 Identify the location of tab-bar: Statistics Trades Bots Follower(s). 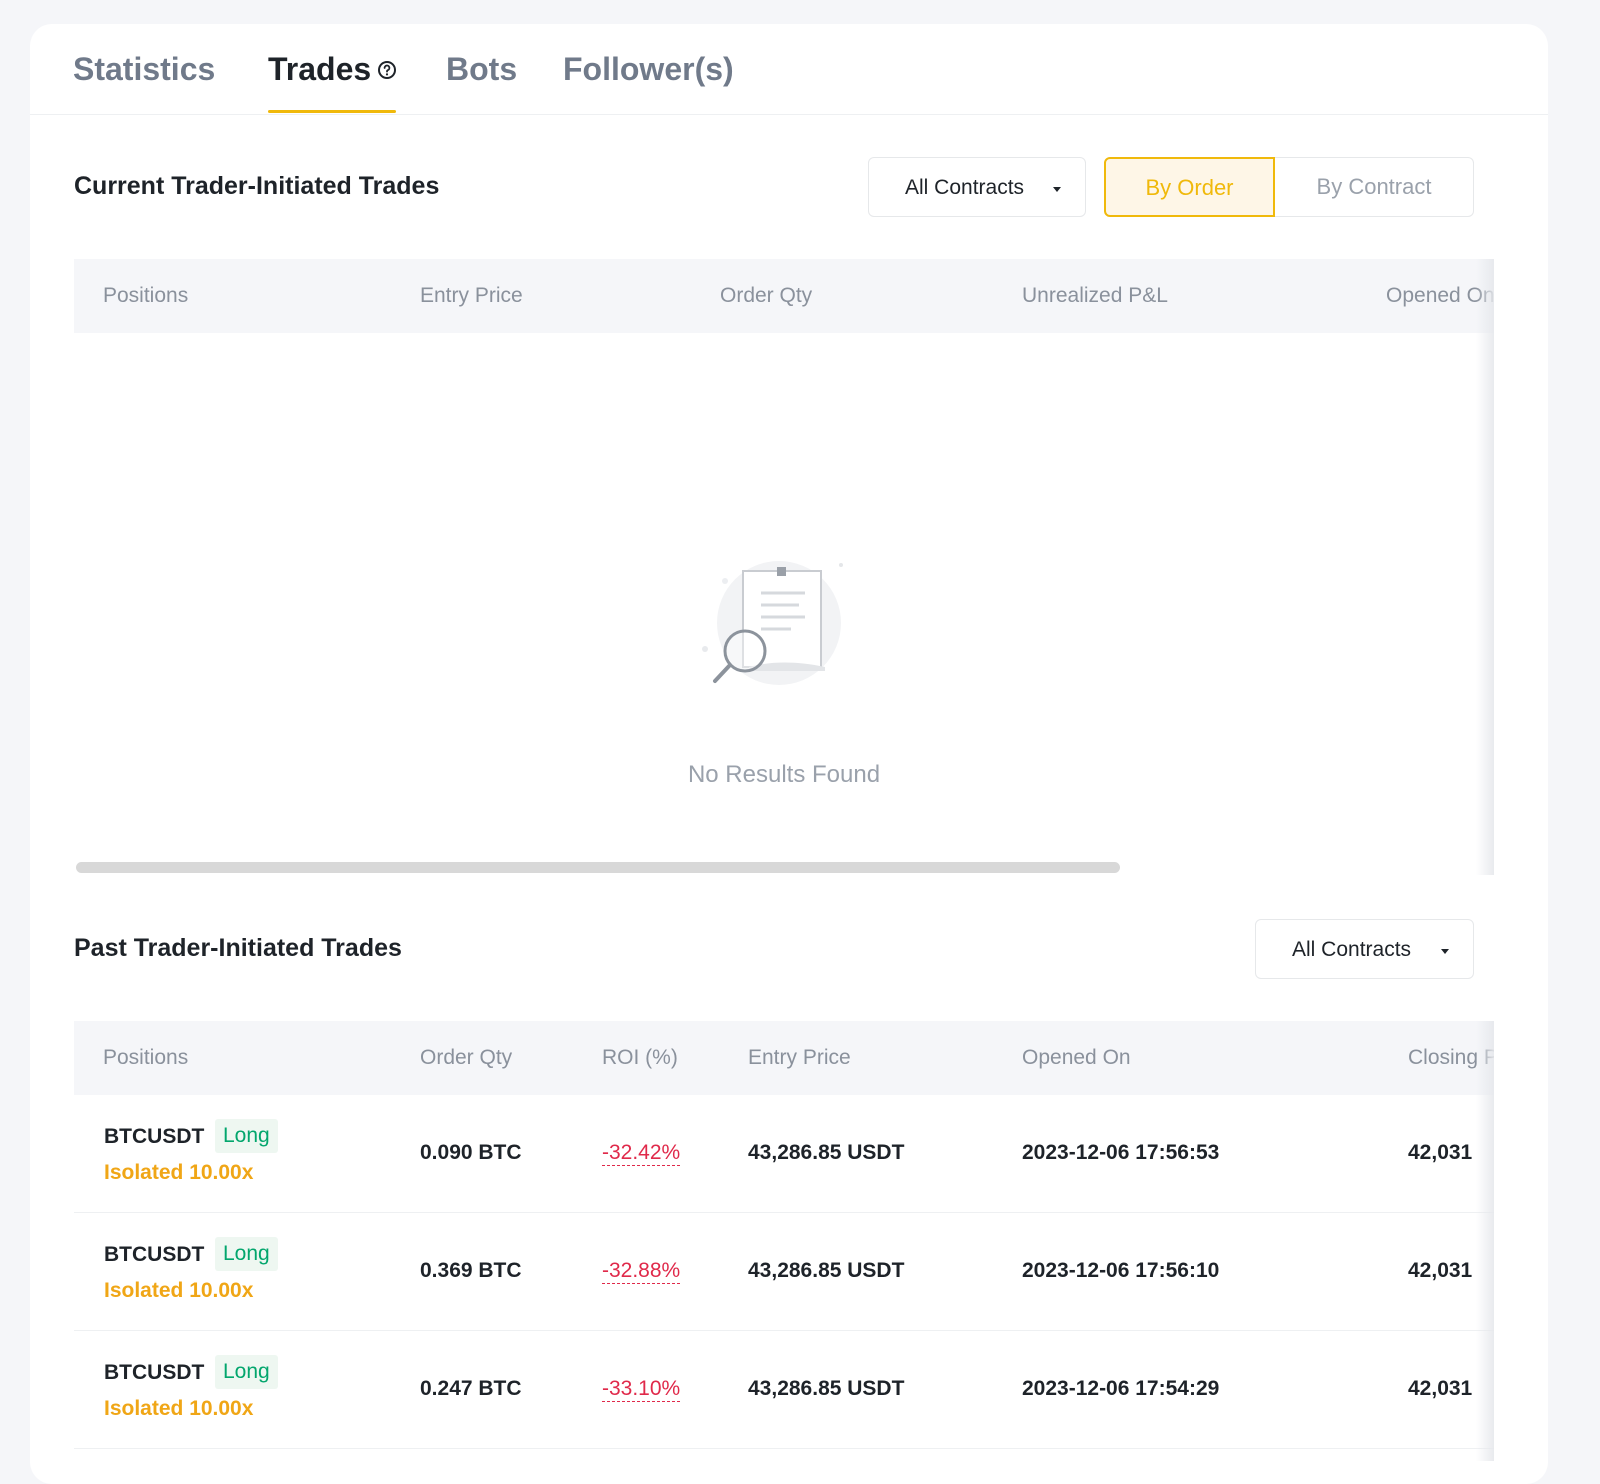
(789, 69).